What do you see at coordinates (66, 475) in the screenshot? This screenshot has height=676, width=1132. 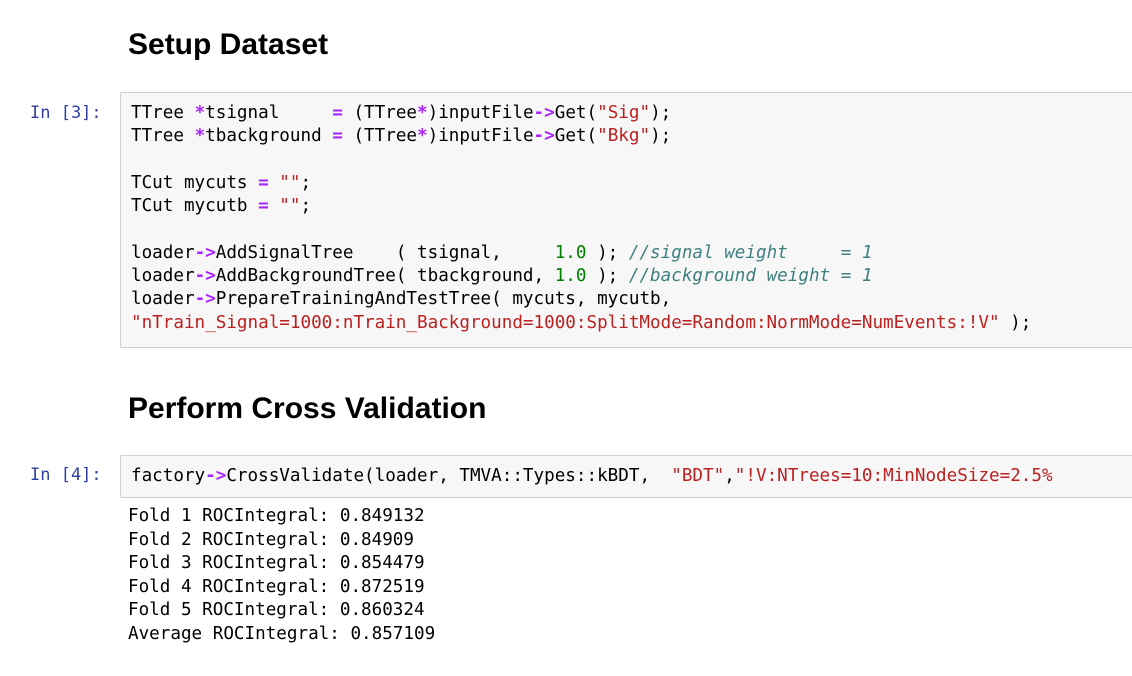 I see `cell-4-input-prompt: In [4]:` at bounding box center [66, 475].